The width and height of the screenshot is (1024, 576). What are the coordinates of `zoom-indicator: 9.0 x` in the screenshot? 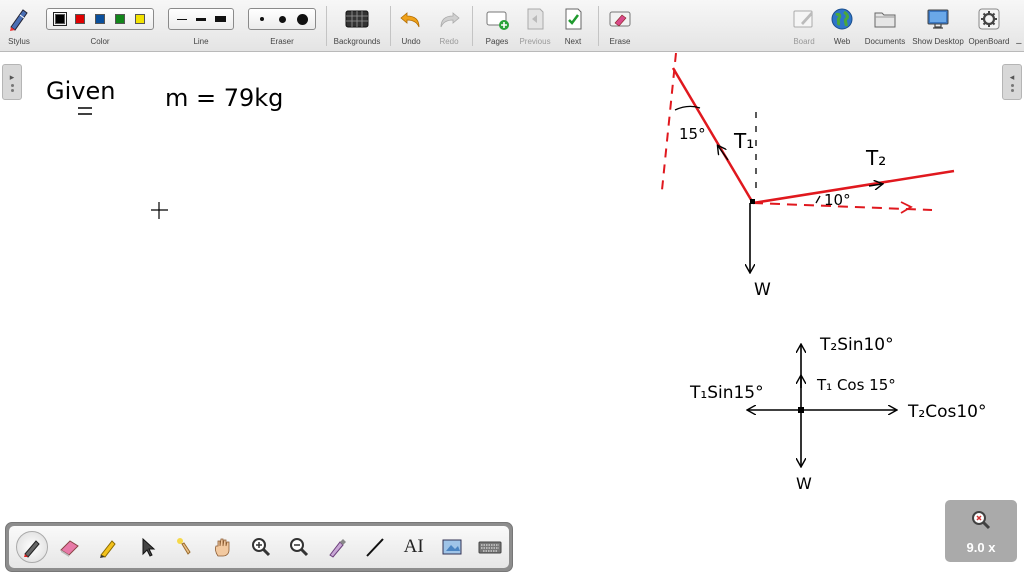 It's located at (981, 531).